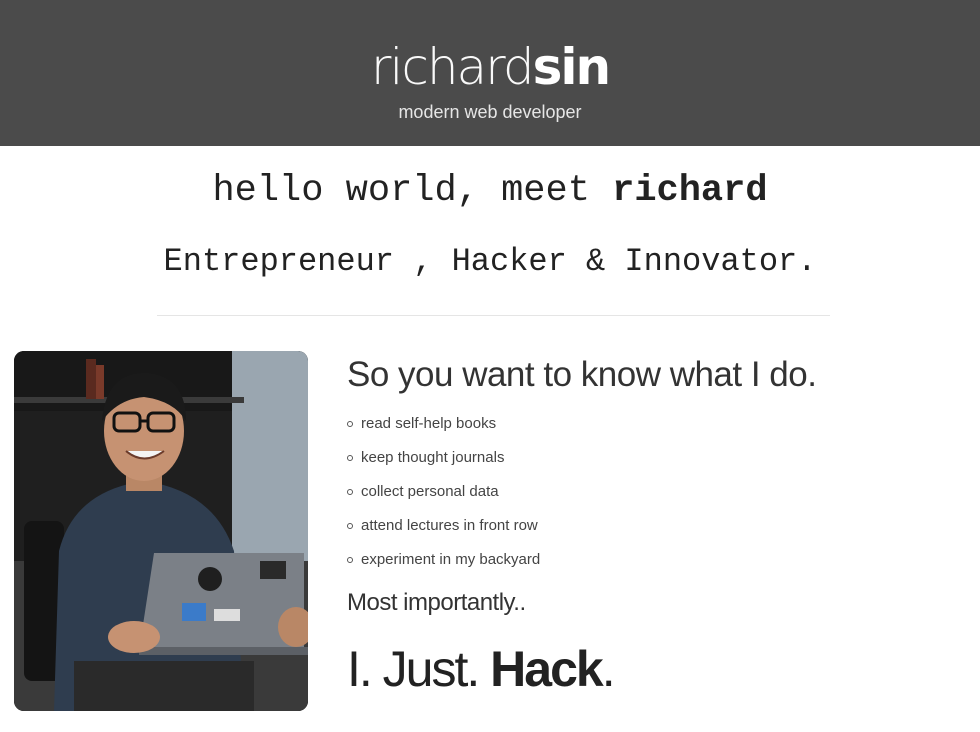 This screenshot has width=980, height=732. I want to click on greeting-name: richard, so click(690, 191).